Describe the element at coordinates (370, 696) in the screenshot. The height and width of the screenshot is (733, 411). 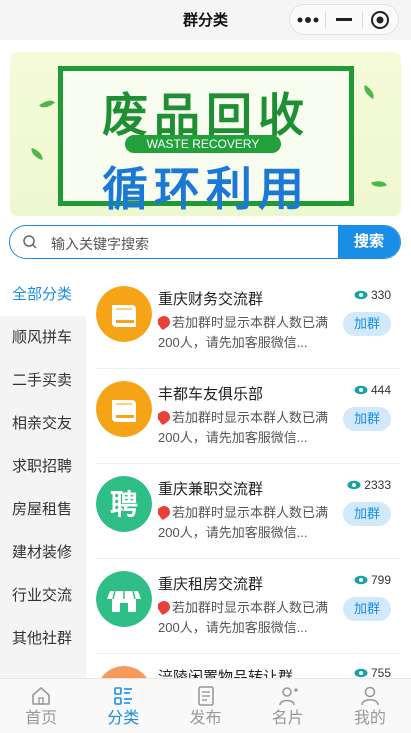
I see `profile-icon` at that location.